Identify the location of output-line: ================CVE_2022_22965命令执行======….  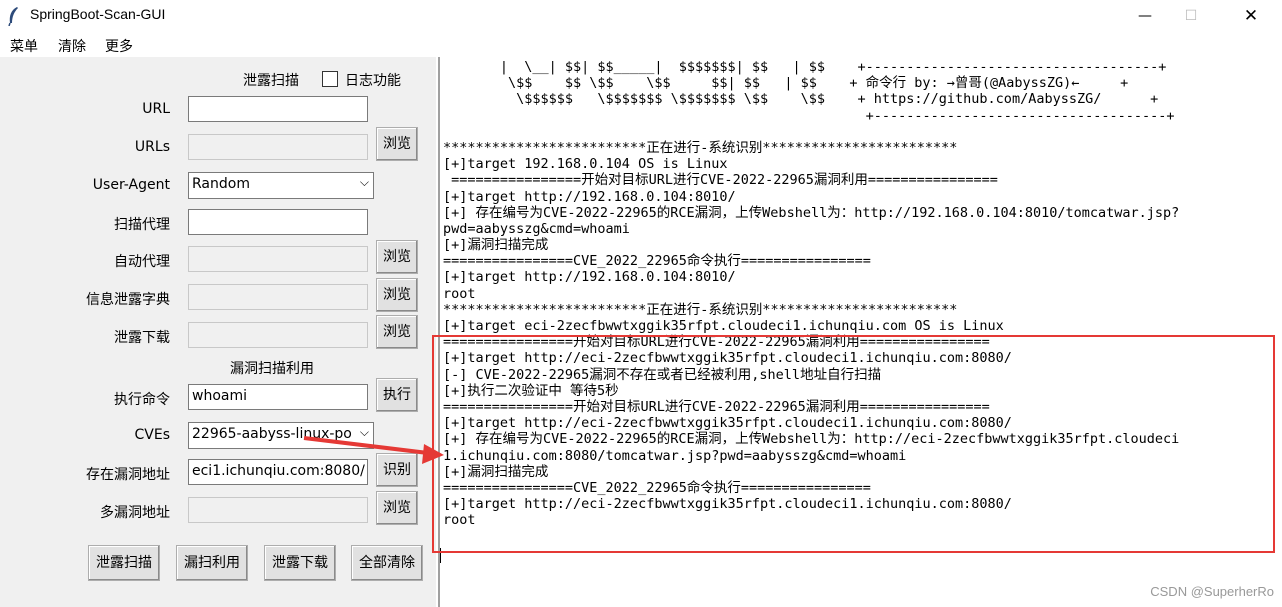
(657, 261).